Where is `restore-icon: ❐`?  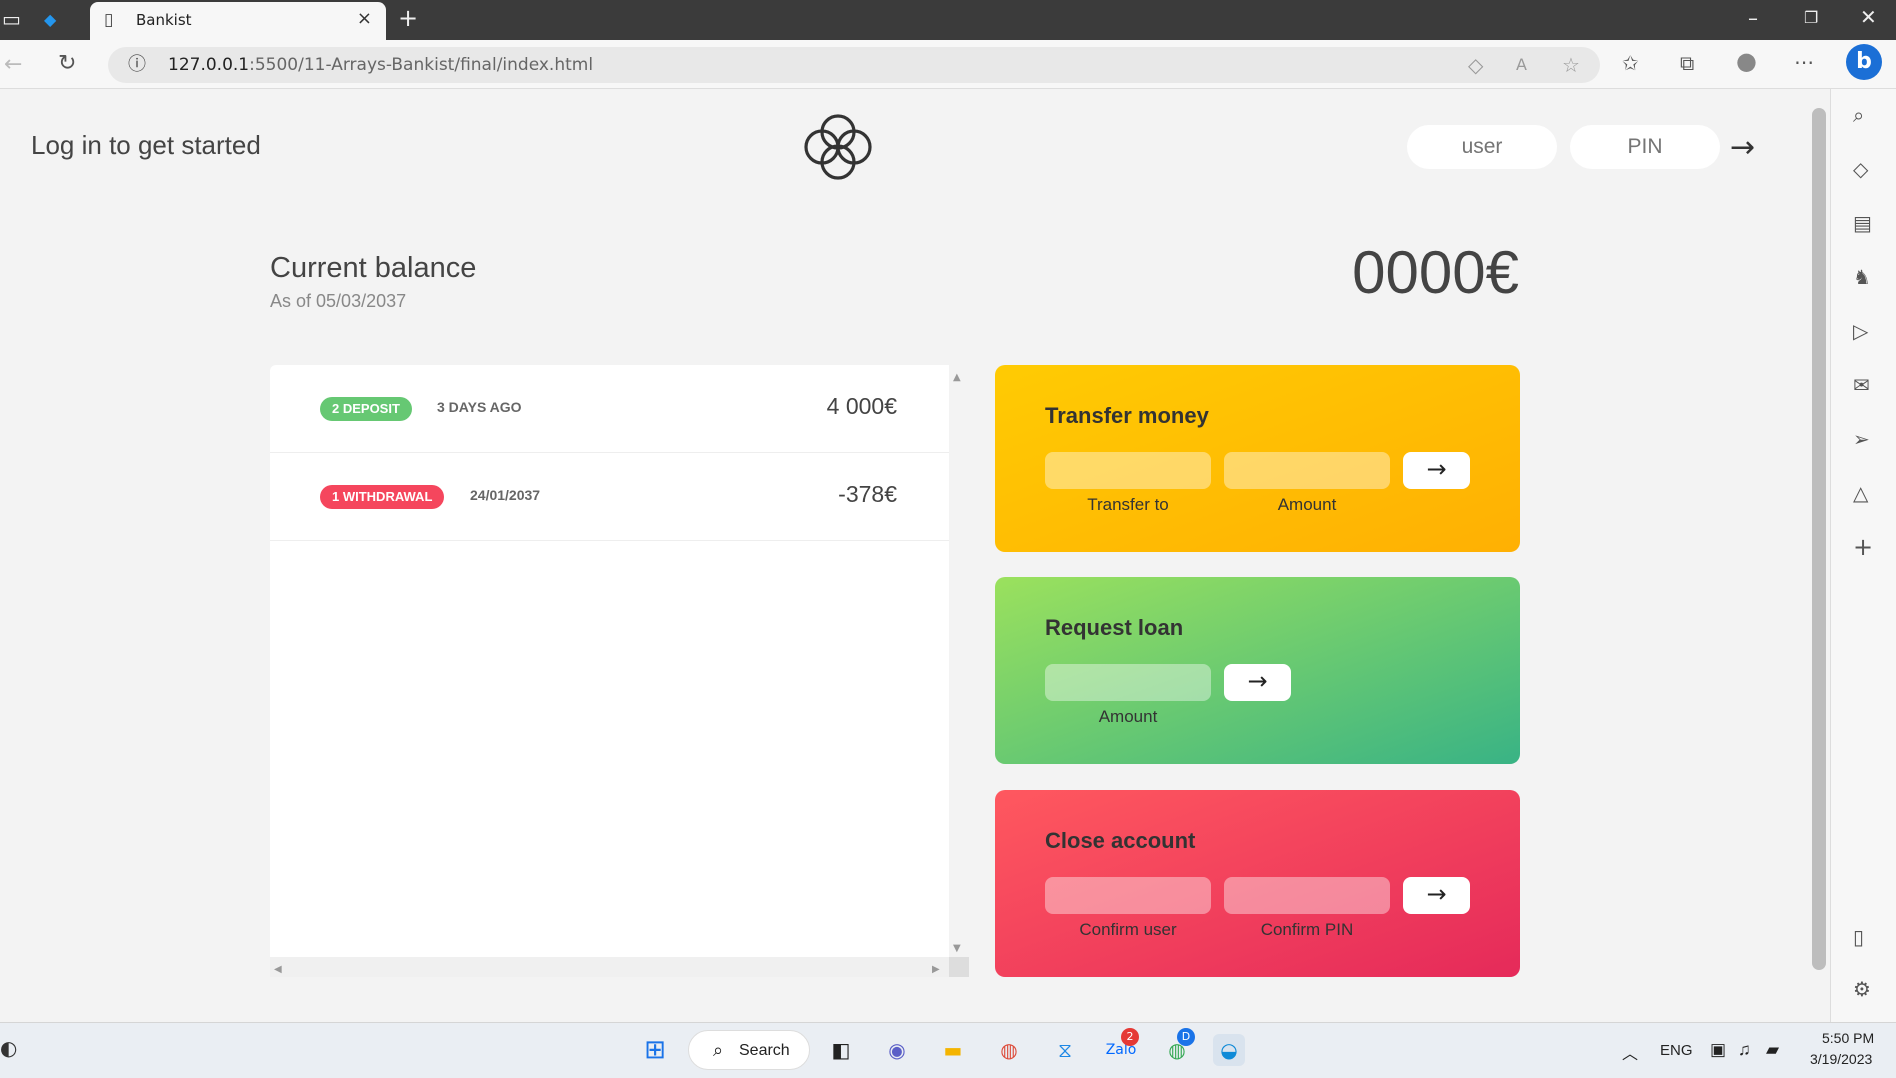
restore-icon: ❐ is located at coordinates (1811, 18).